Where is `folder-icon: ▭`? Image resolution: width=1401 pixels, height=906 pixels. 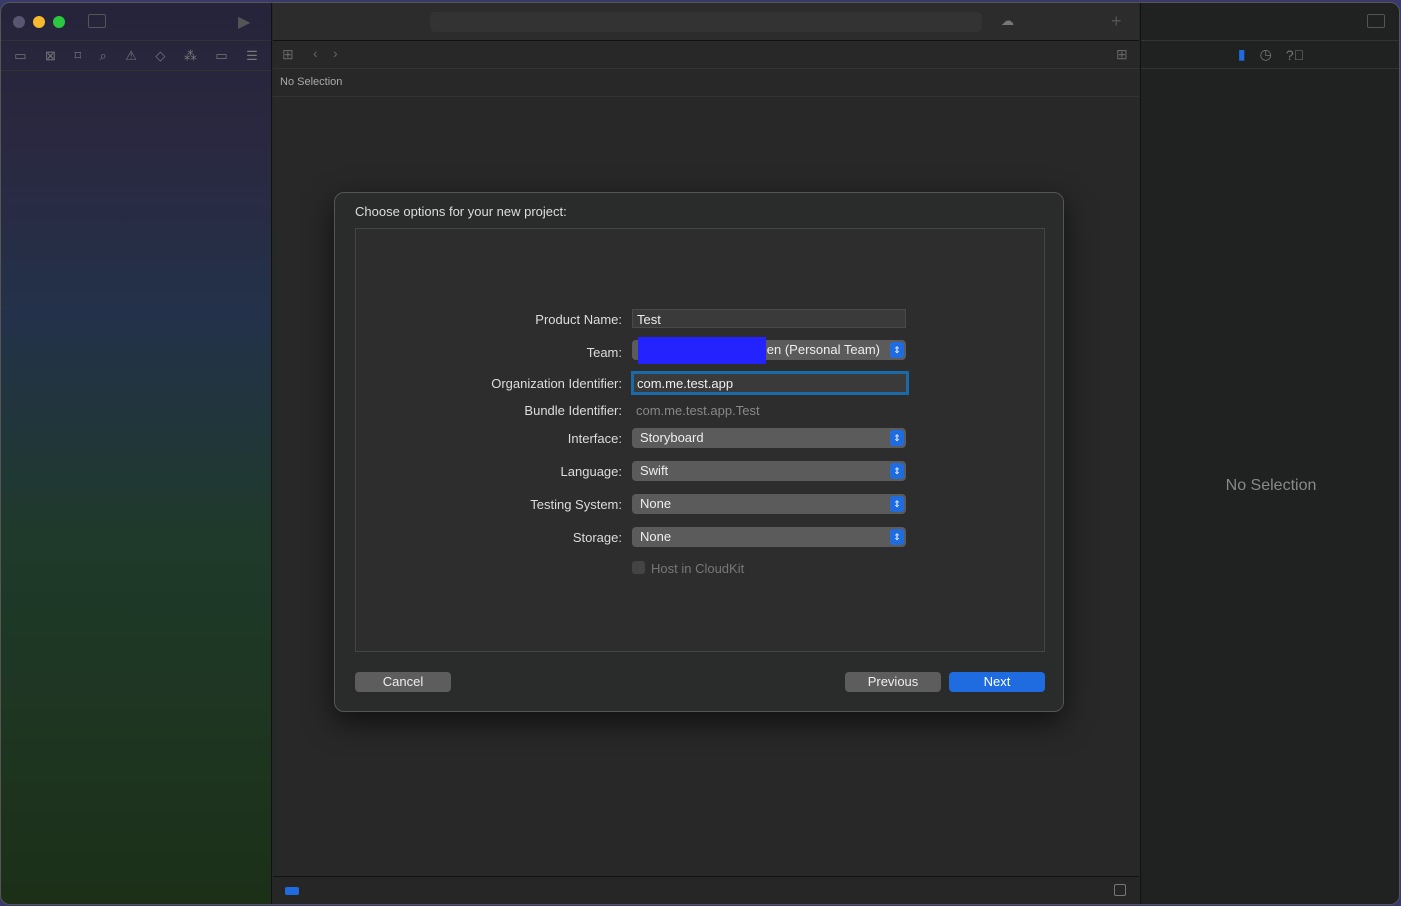 folder-icon: ▭ is located at coordinates (20, 56).